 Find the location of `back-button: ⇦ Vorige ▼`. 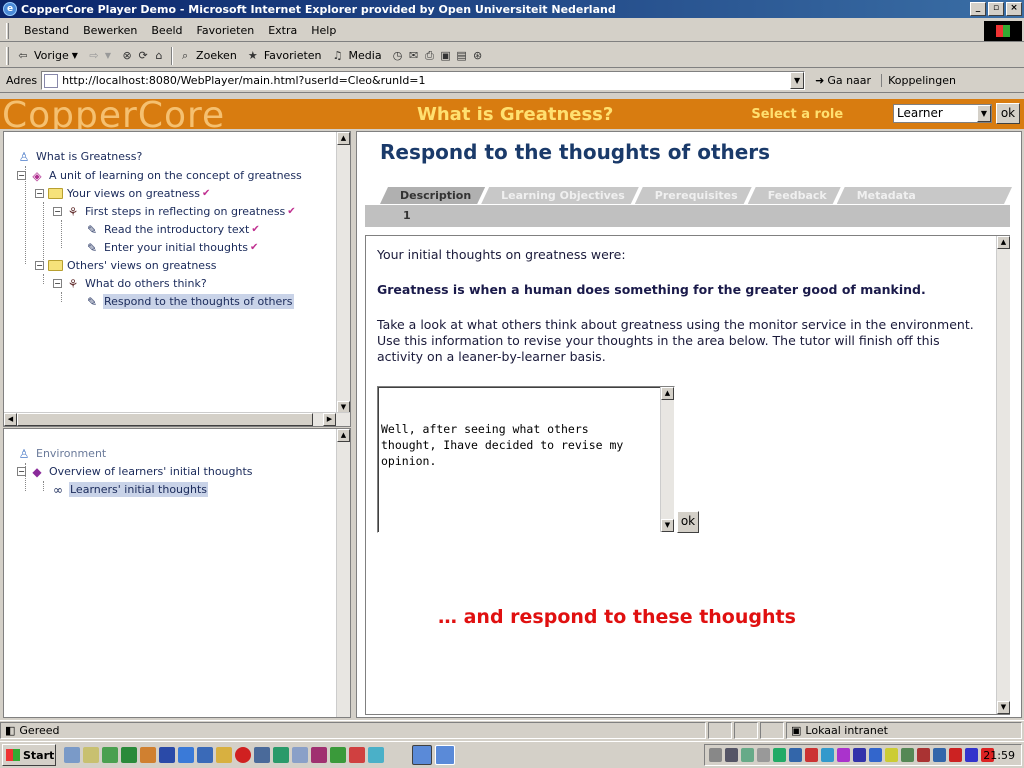

back-button: ⇦ Vorige ▼ is located at coordinates (46, 56).